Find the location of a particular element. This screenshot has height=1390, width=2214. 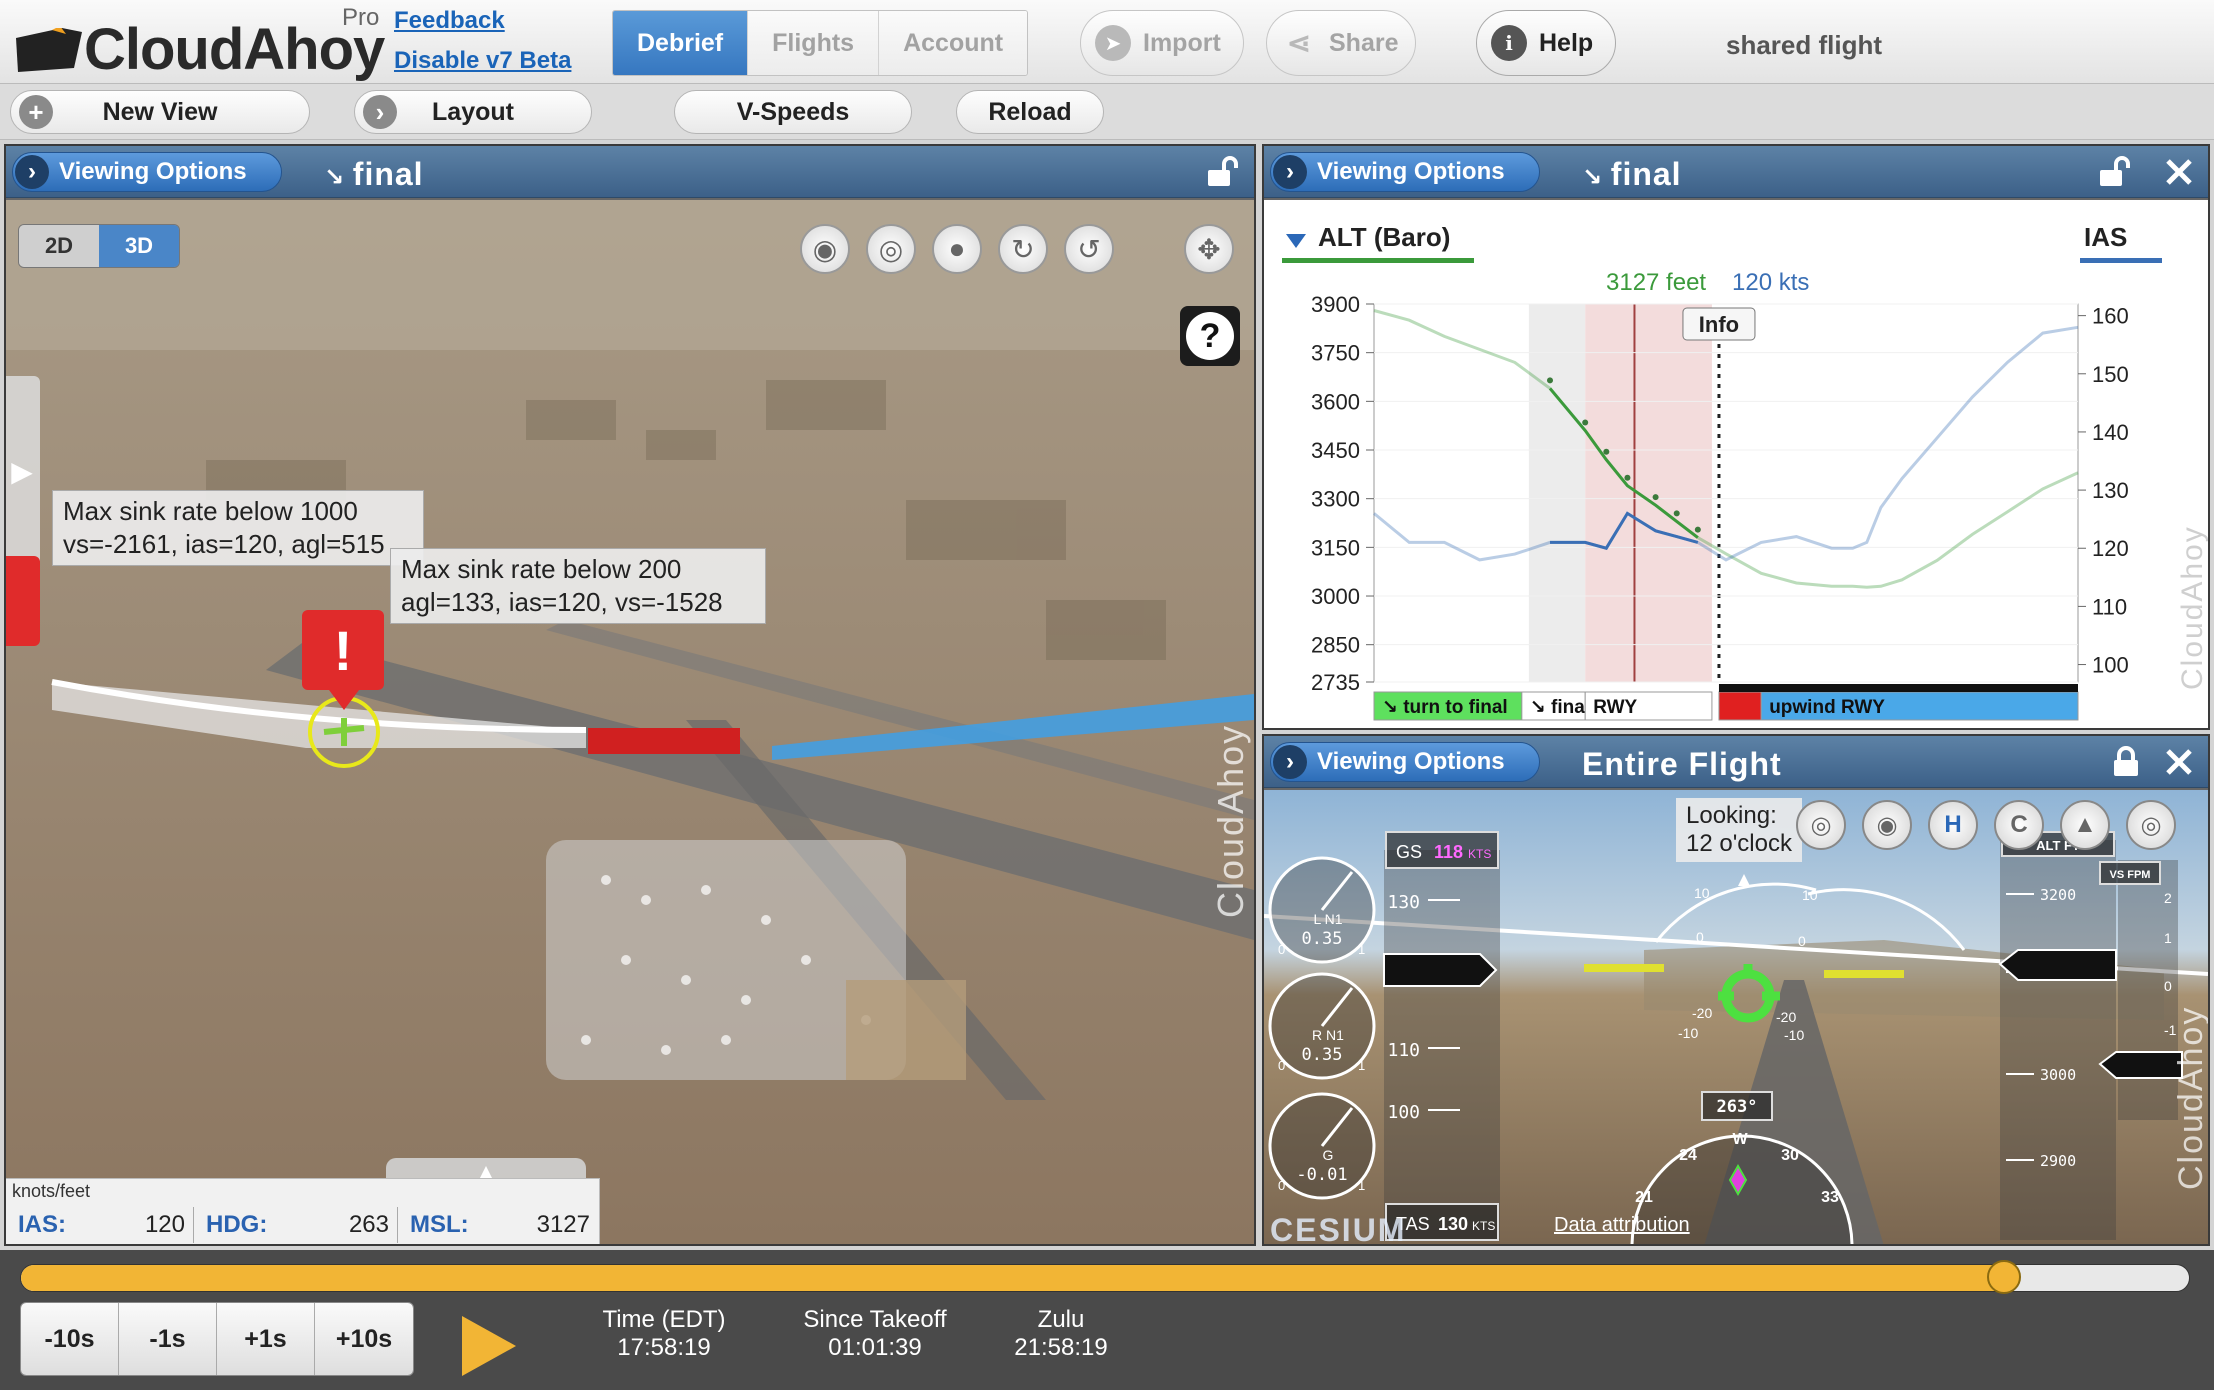

chart-viewing-options-button: › Viewing Options is located at coordinates (1405, 172).